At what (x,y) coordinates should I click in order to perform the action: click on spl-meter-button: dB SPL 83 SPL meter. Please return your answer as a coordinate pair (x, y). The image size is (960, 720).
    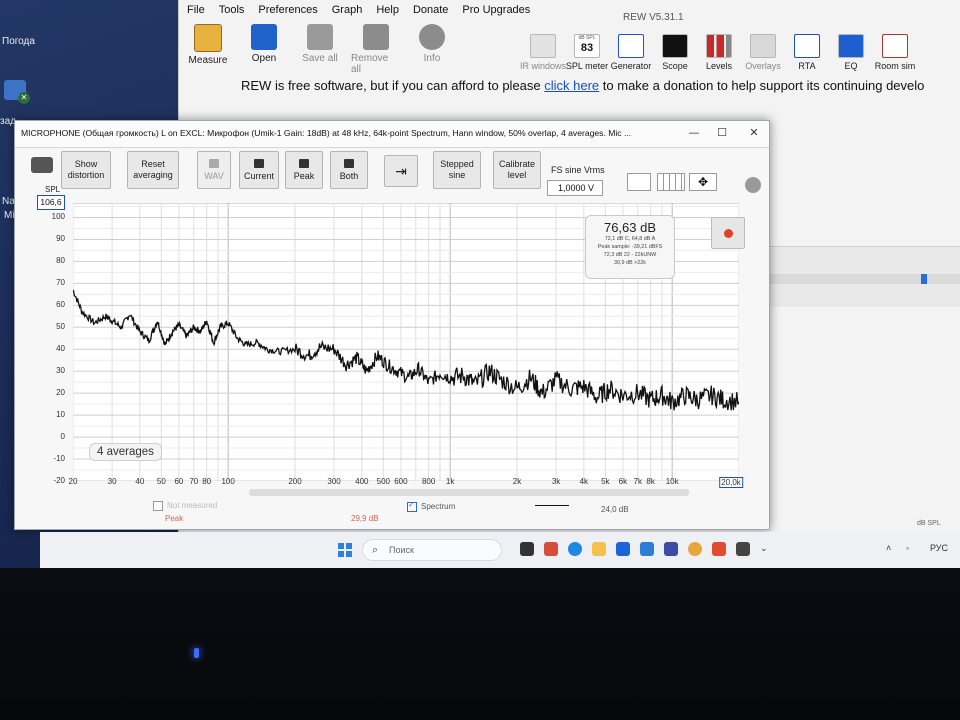
    Looking at the image, I should click on (587, 52).